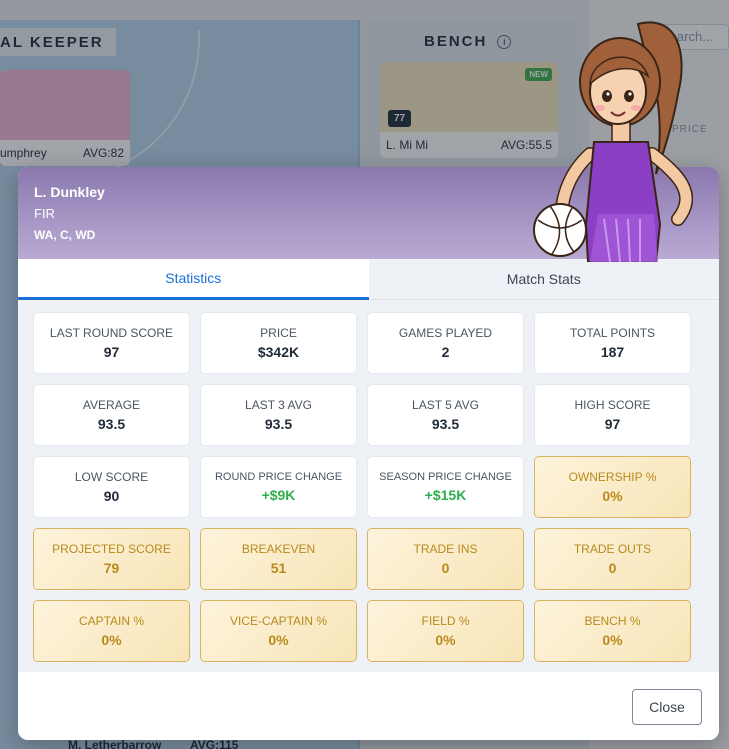 Image resolution: width=729 pixels, height=749 pixels. Describe the element at coordinates (111, 415) in the screenshot. I see `stat-card-average: AVERAGE 93.5` at that location.